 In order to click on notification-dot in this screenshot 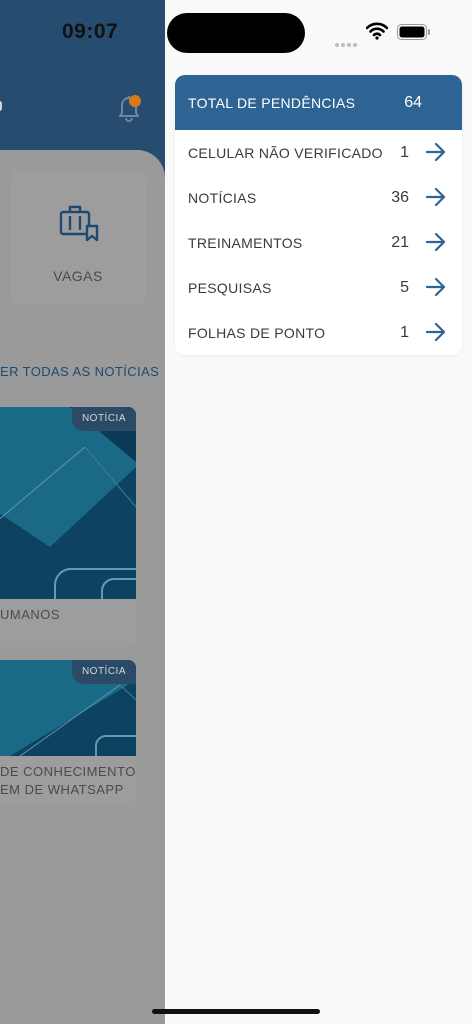, I will do `click(135, 101)`.